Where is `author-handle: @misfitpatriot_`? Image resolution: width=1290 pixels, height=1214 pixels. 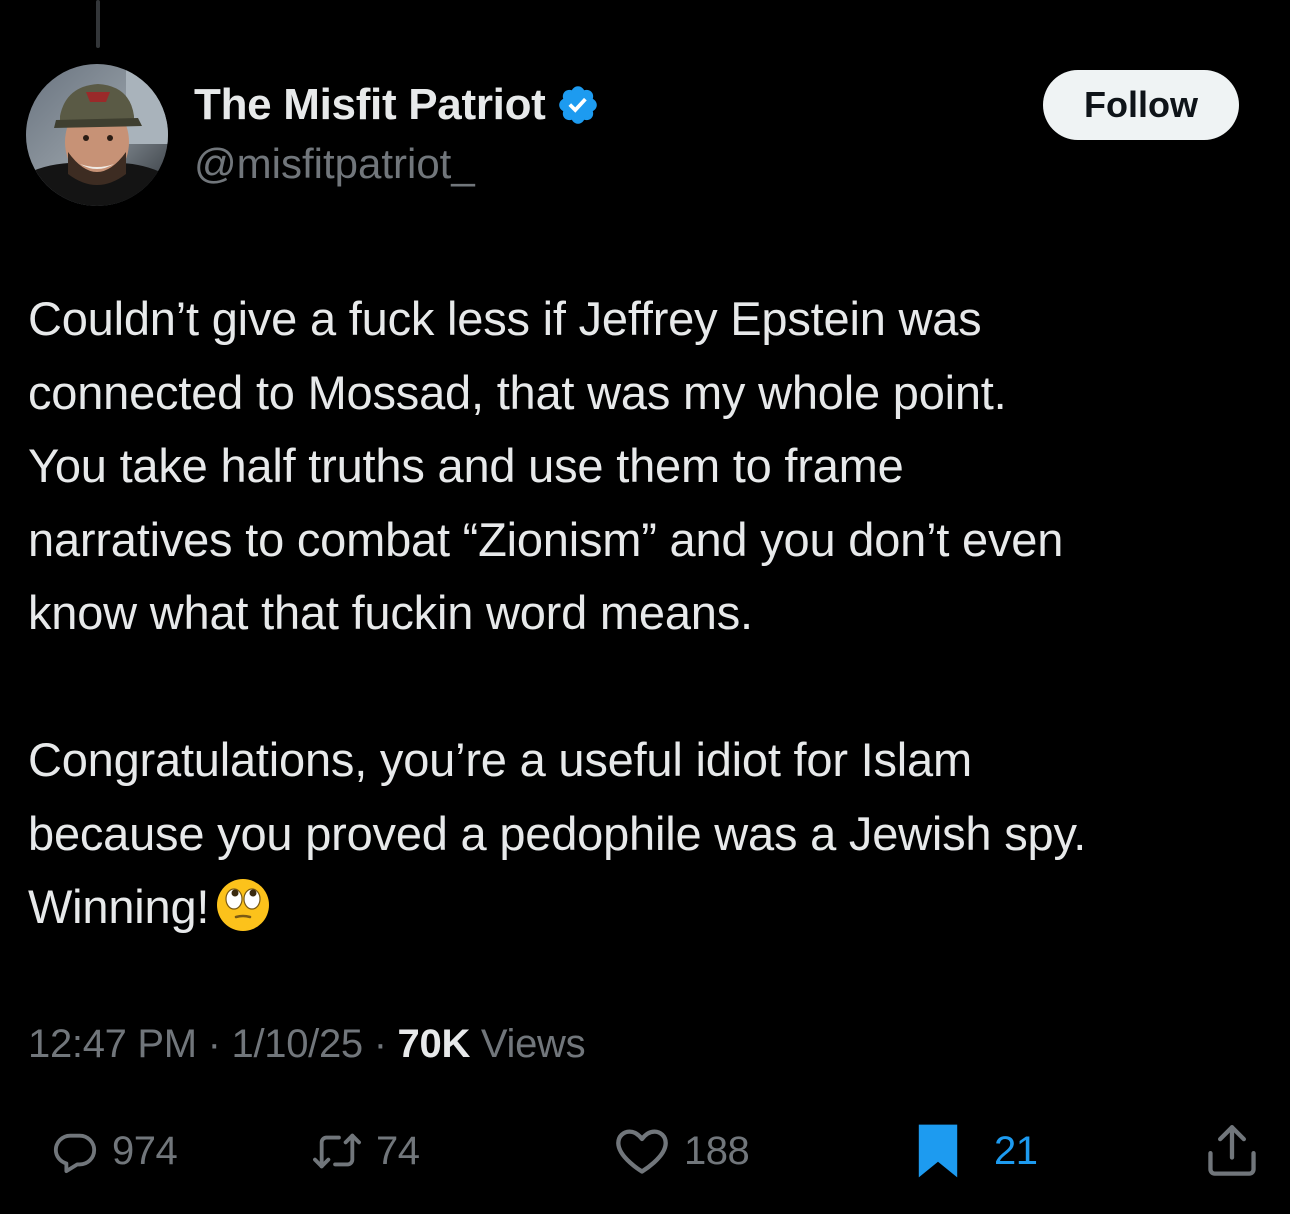
author-handle: @misfitpatriot_ is located at coordinates (334, 164).